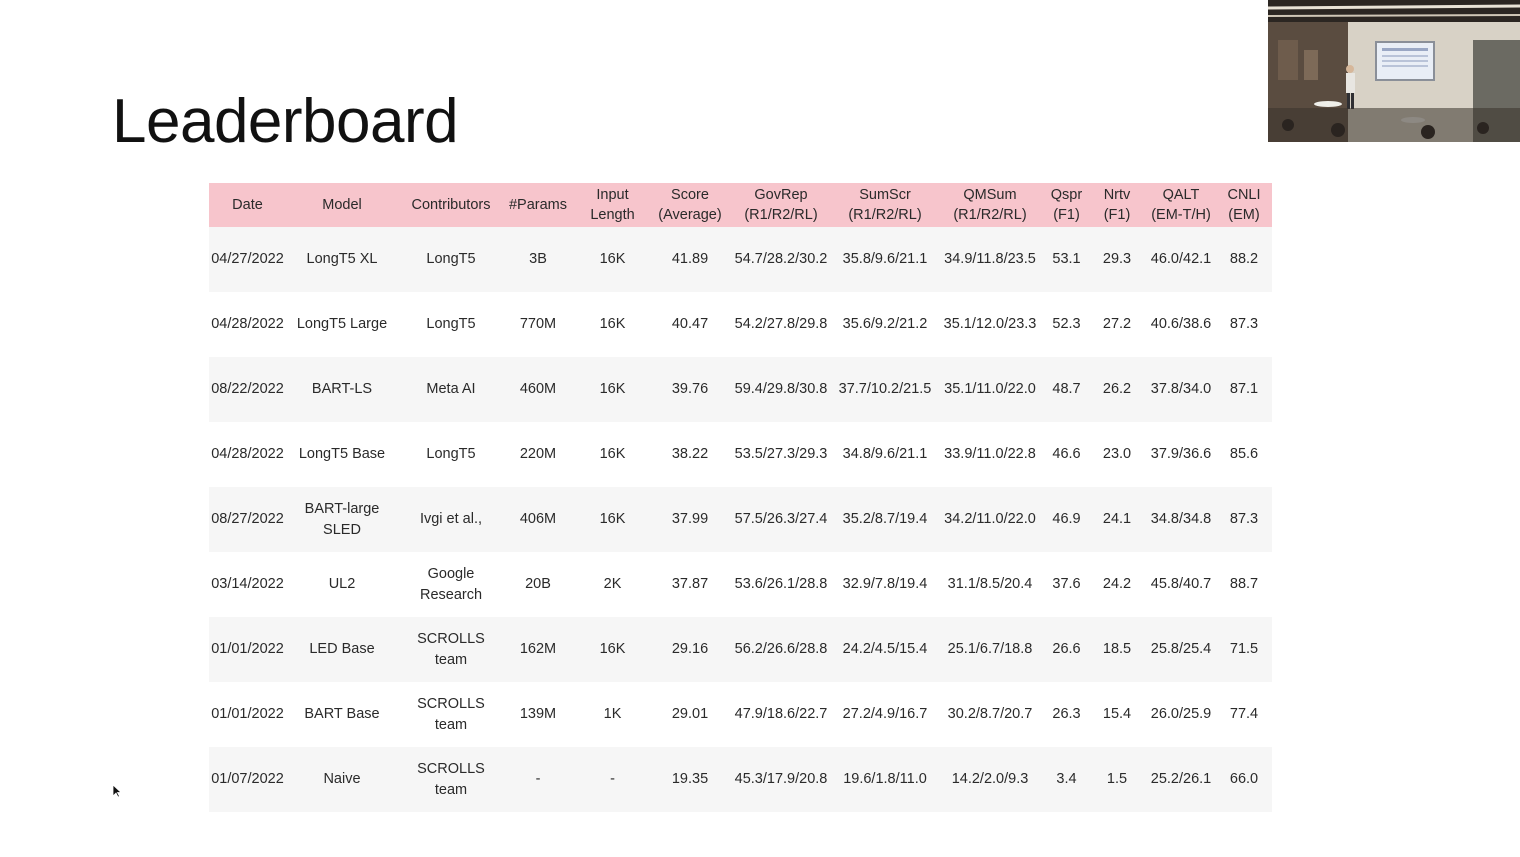 The image size is (1520, 857). I want to click on table-cell: 27.2, so click(1117, 324).